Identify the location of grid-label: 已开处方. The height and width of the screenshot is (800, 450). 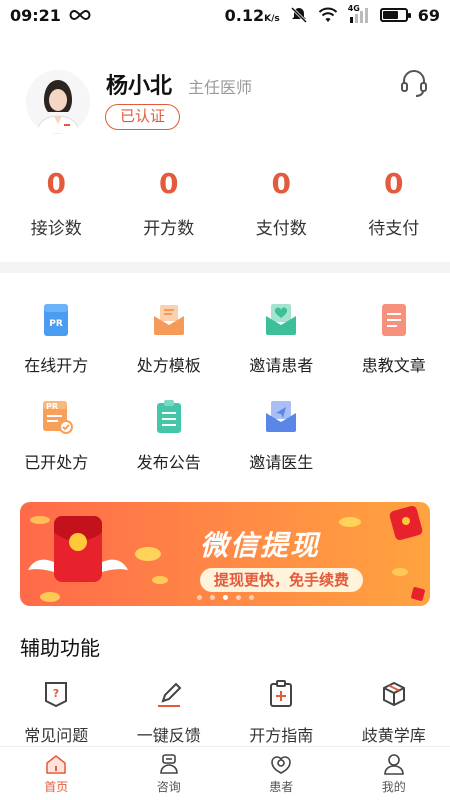
(56, 462).